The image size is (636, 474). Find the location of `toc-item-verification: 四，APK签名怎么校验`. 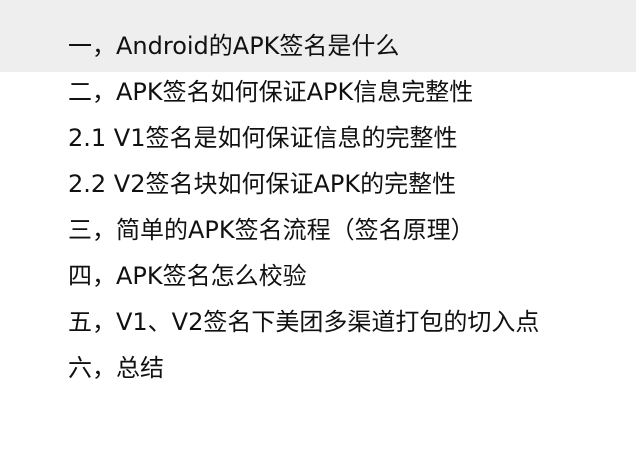

toc-item-verification: 四，APK签名怎么校验 is located at coordinates (318, 279).